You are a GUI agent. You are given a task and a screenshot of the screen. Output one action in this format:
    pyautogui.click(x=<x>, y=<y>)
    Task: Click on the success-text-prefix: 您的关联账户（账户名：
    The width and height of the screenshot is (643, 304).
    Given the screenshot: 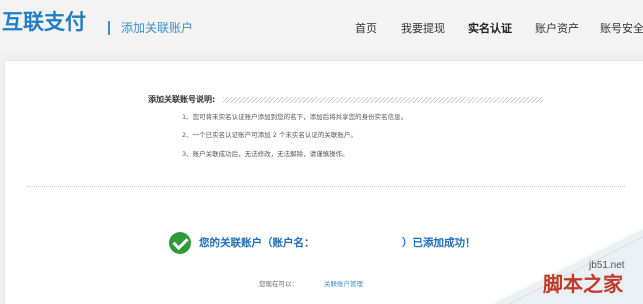 What is the action you would take?
    pyautogui.click(x=257, y=243)
    